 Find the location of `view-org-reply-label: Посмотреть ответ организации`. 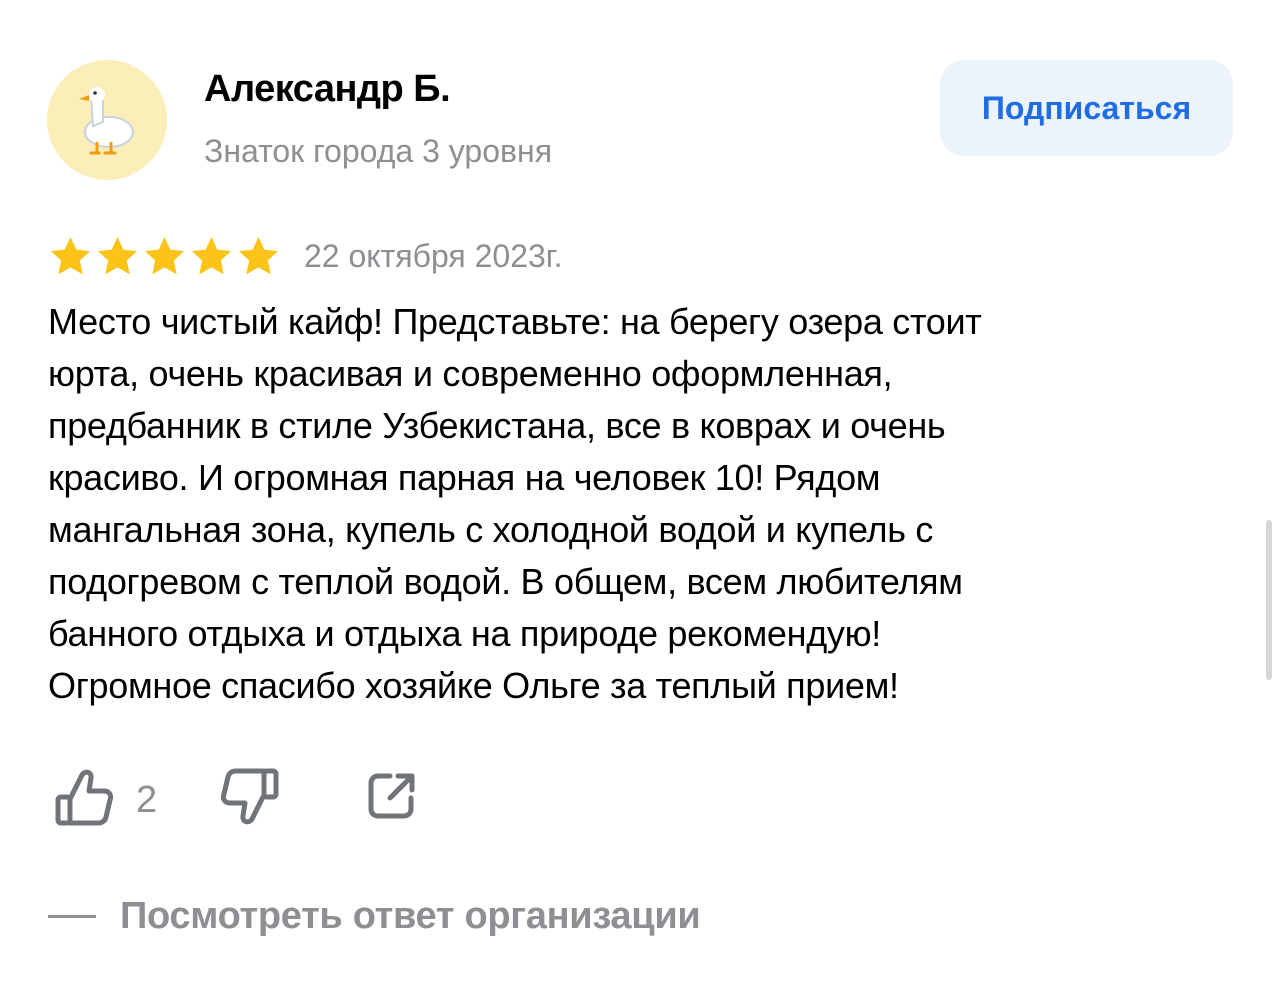

view-org-reply-label: Посмотреть ответ организации is located at coordinates (410, 916).